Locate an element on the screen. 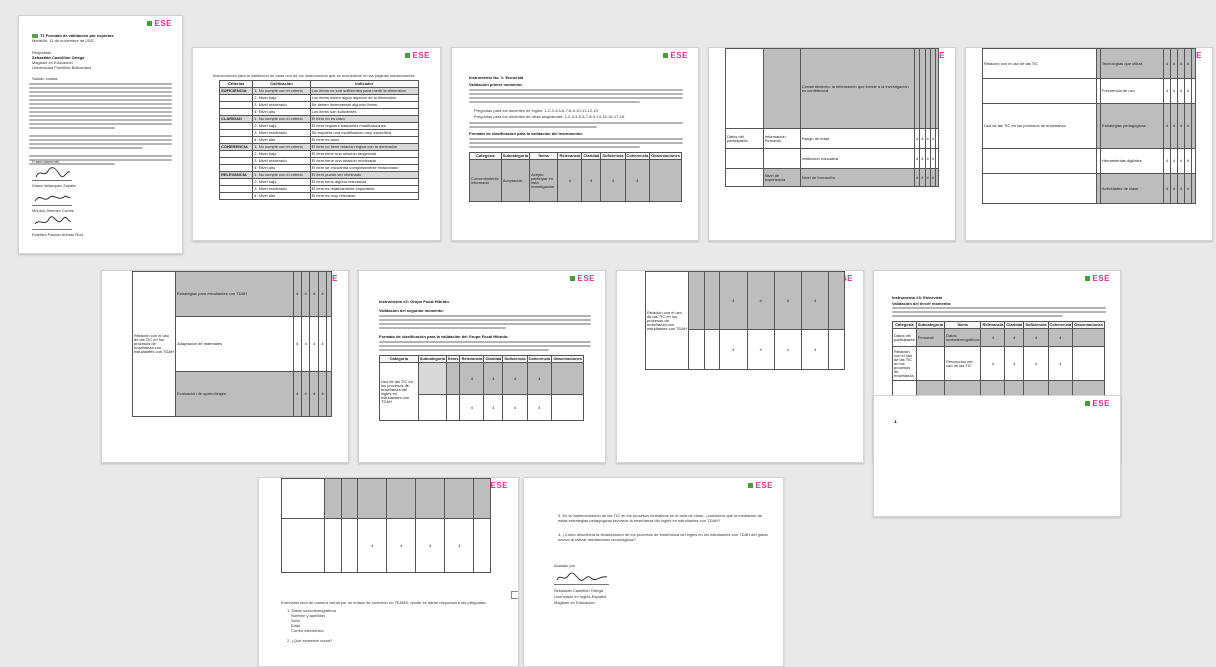 The height and width of the screenshot is (667, 1216). table-cell: Frecuencia de uso is located at coordinates (1131, 91).